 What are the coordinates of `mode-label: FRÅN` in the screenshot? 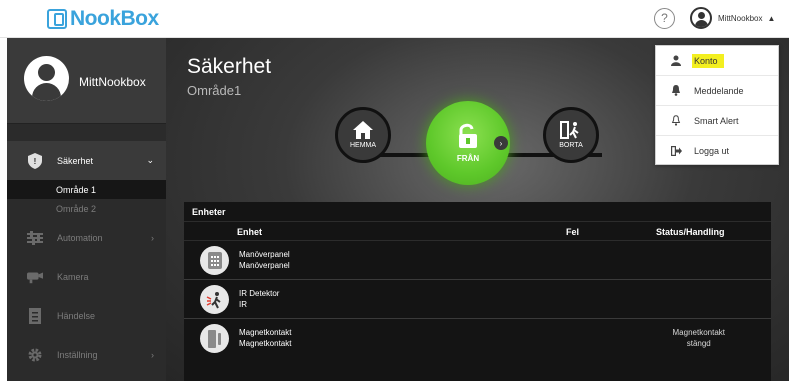 It's located at (468, 158).